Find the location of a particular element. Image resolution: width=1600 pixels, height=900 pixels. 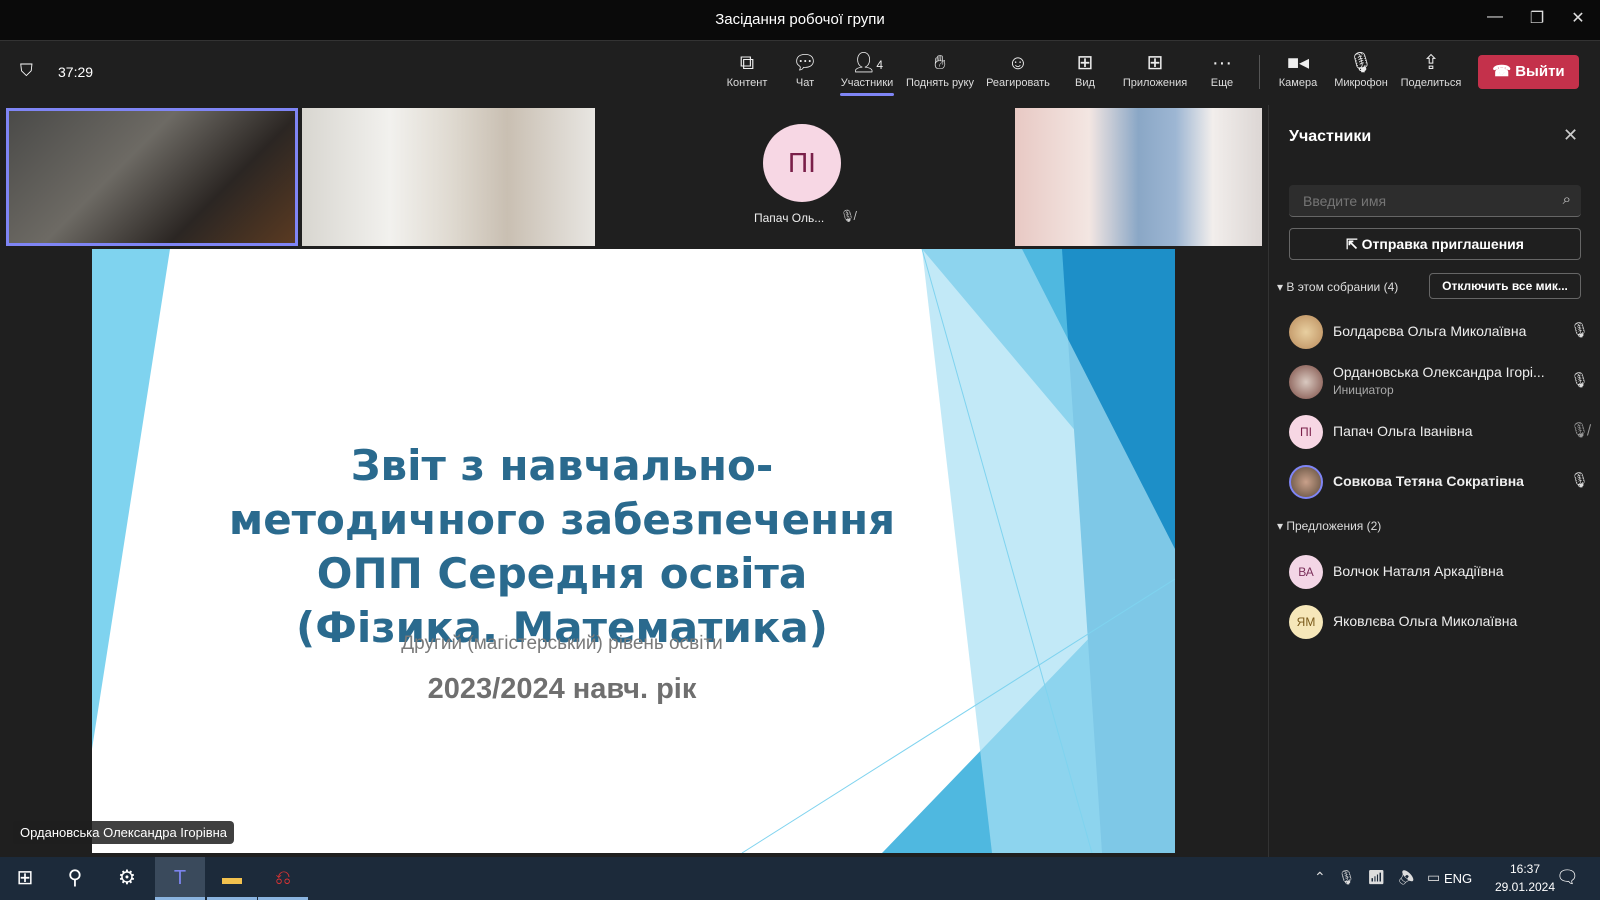

search-icon: ⚲ is located at coordinates (75, 878).